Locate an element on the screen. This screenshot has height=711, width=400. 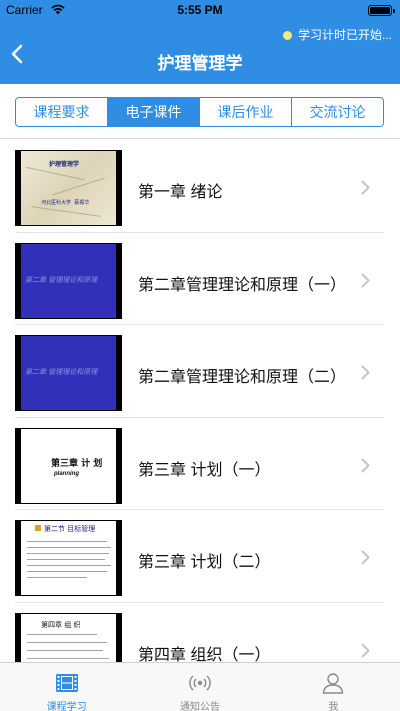
tab-bar-label: 通知公告 is located at coordinates (199, 706).